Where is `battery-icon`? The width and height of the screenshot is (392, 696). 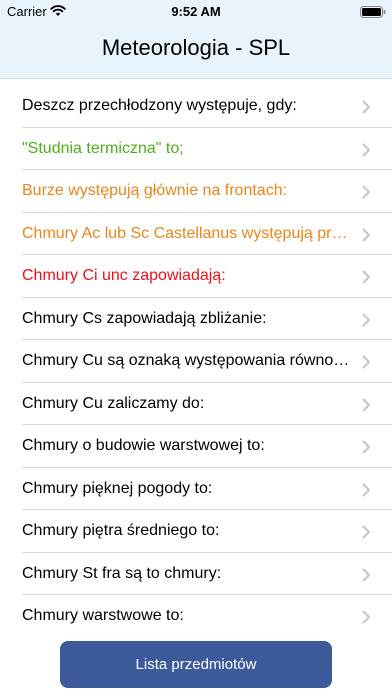 battery-icon is located at coordinates (373, 12).